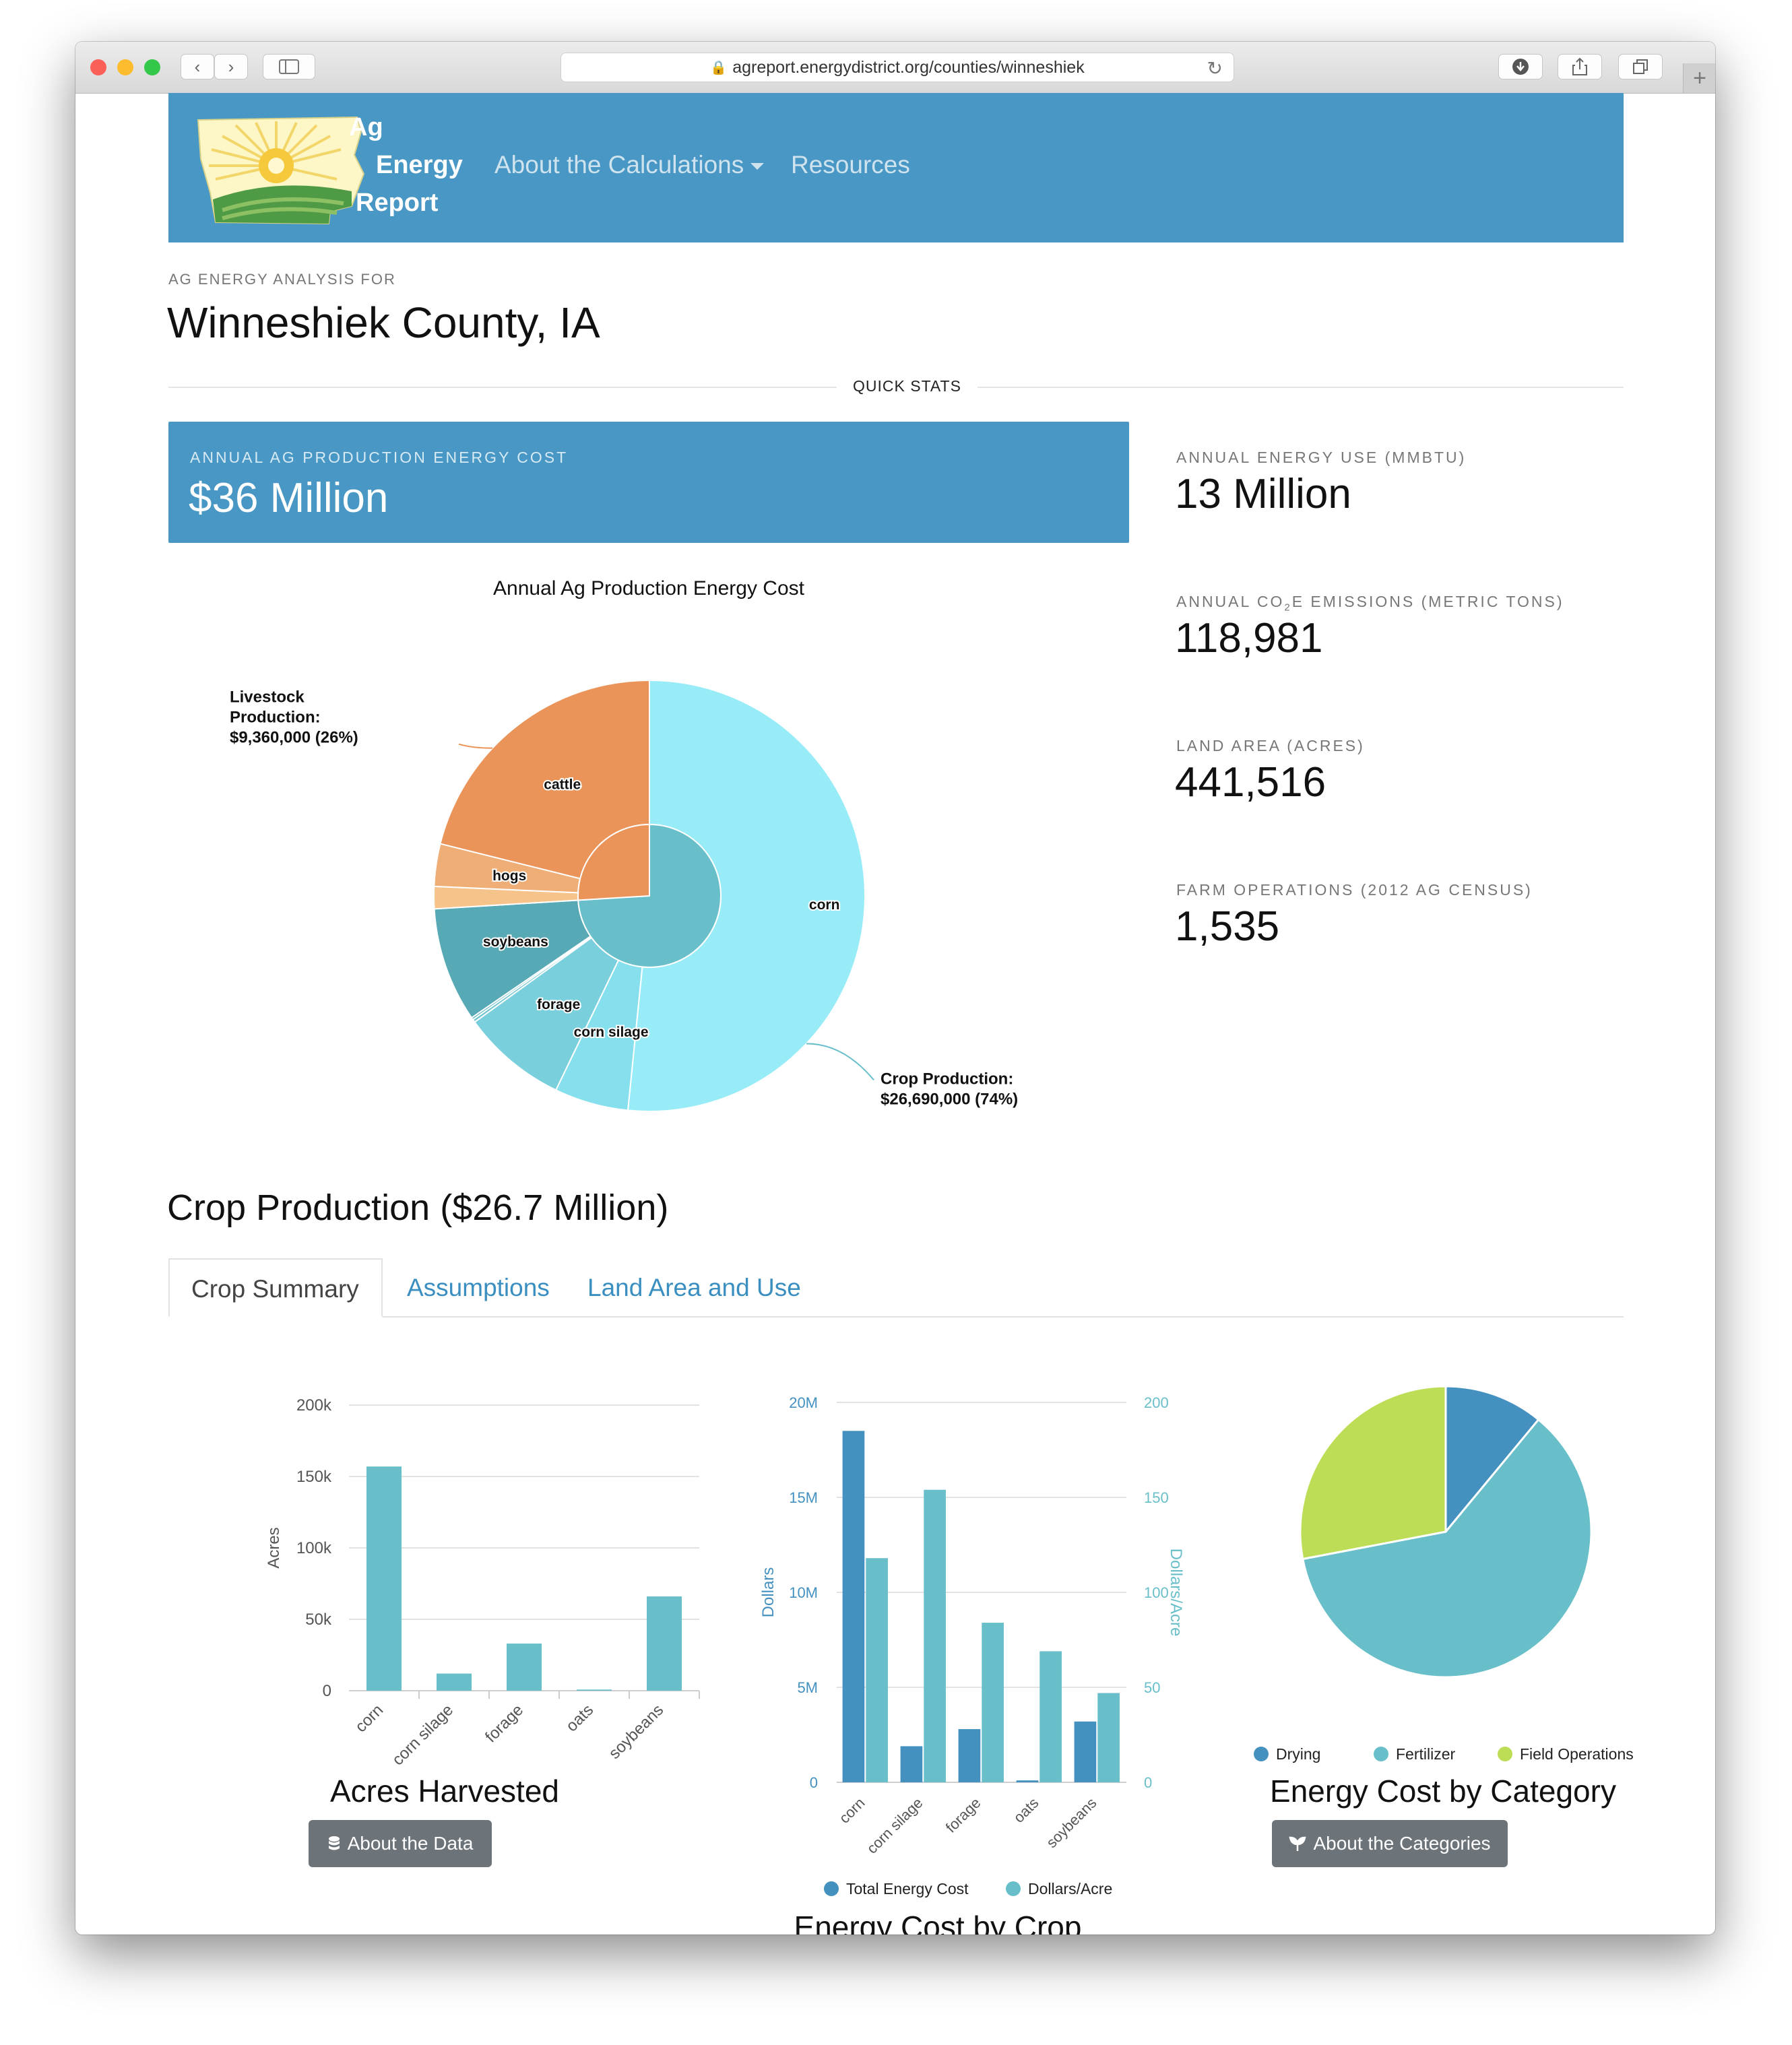 This screenshot has width=1792, height=2045. What do you see at coordinates (231, 67) in the screenshot?
I see `forward-button: ›` at bounding box center [231, 67].